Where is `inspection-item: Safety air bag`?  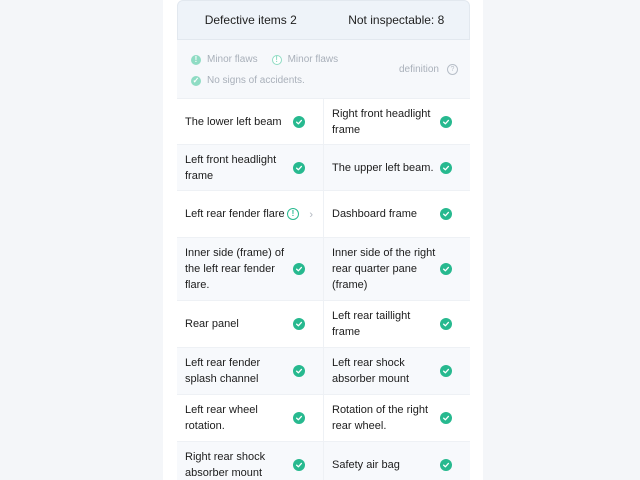 inspection-item: Safety air bag is located at coordinates (397, 461).